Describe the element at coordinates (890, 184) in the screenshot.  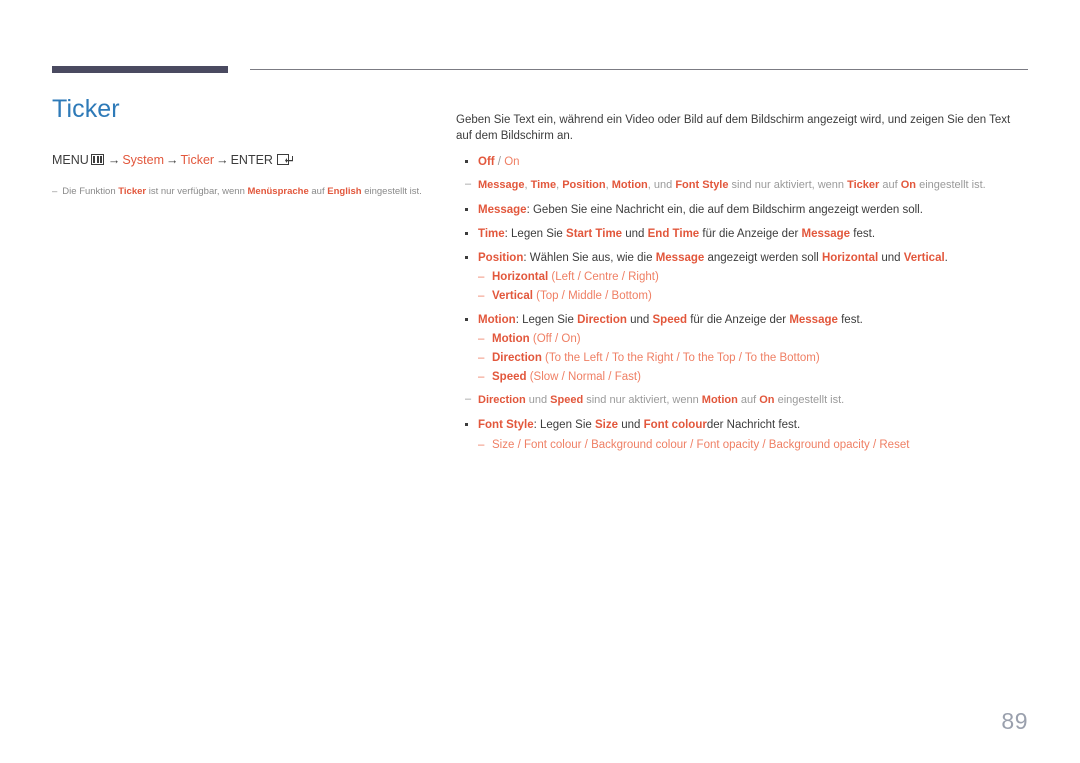
I see `note-sep-6: auf` at that location.